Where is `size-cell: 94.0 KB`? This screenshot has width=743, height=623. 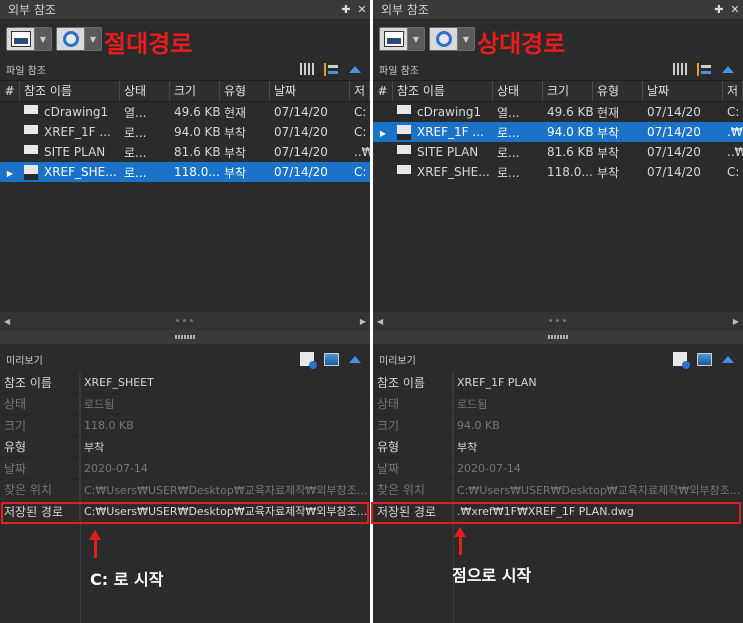 size-cell: 94.0 KB is located at coordinates (570, 132).